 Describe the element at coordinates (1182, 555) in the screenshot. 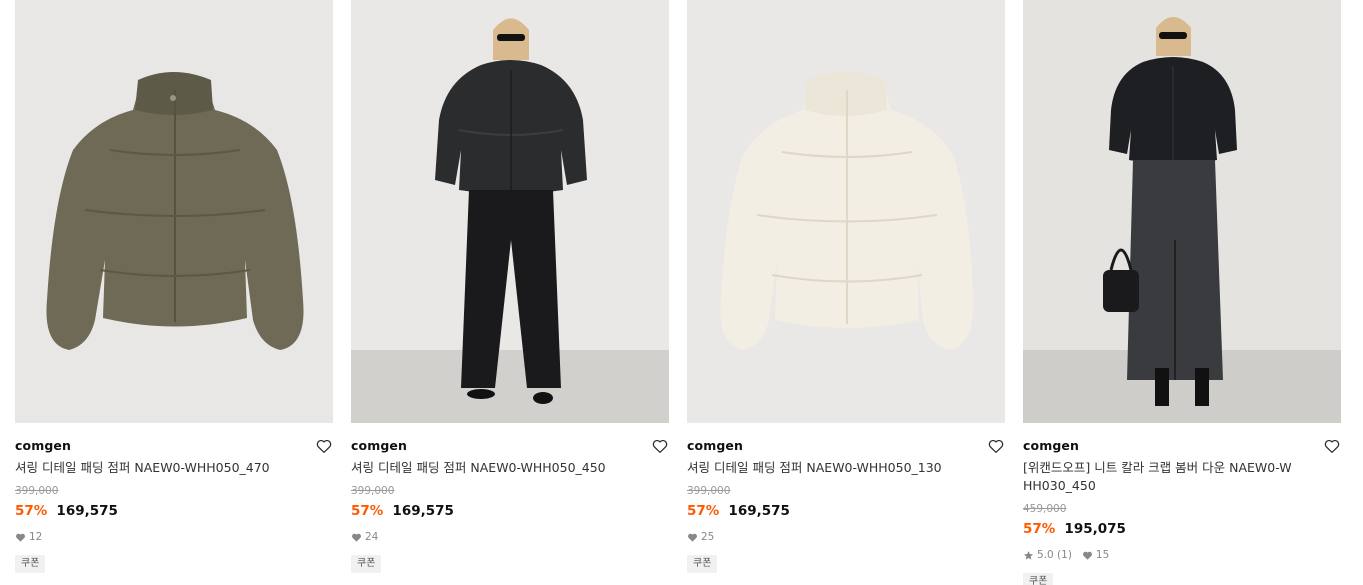

I see `product-meta: 5.0 (1) 15` at that location.